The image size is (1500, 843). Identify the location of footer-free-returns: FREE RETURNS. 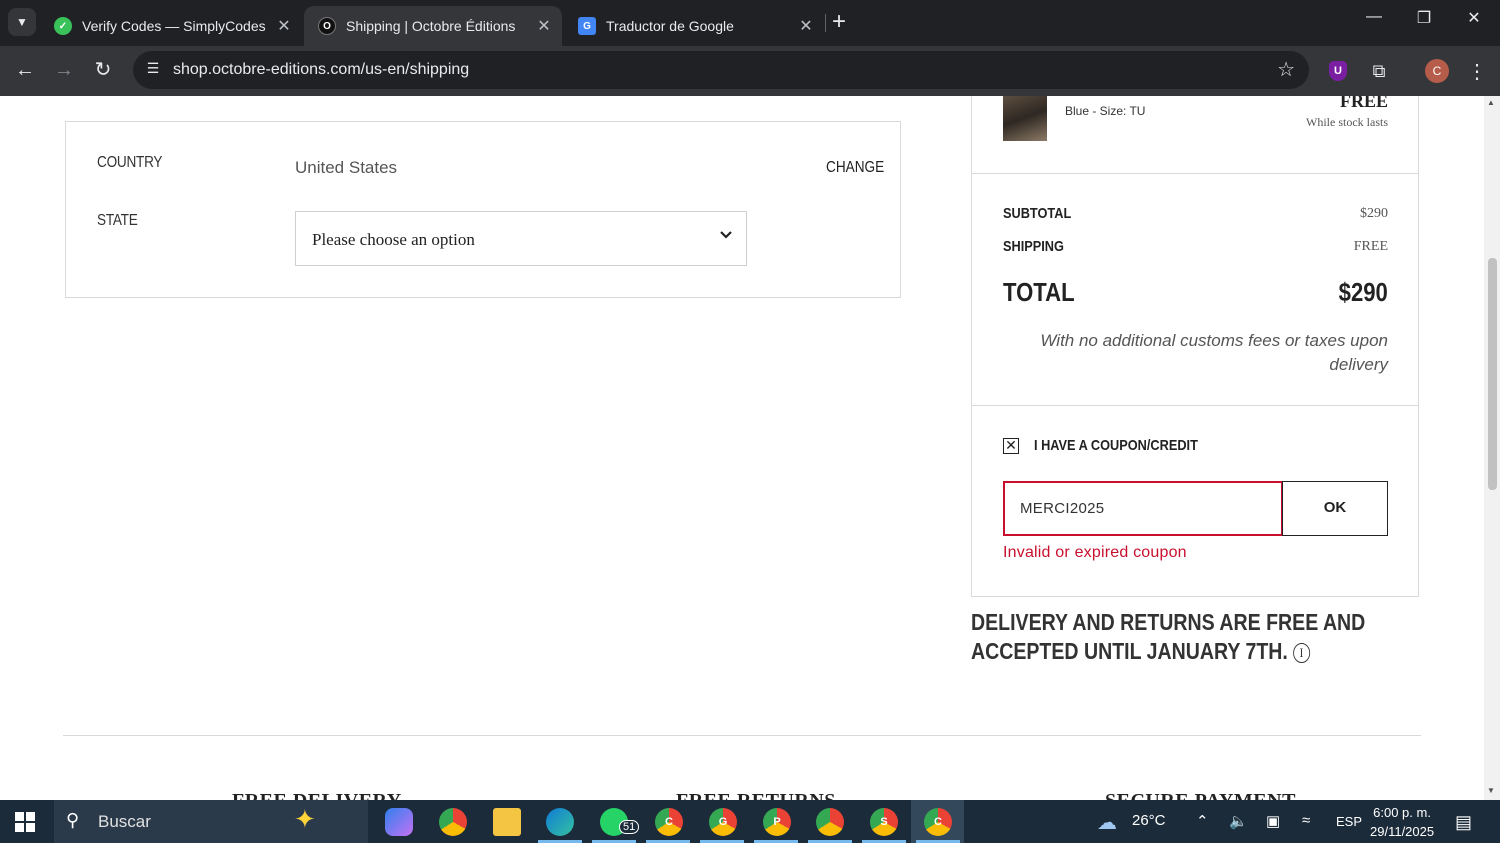
(756, 795).